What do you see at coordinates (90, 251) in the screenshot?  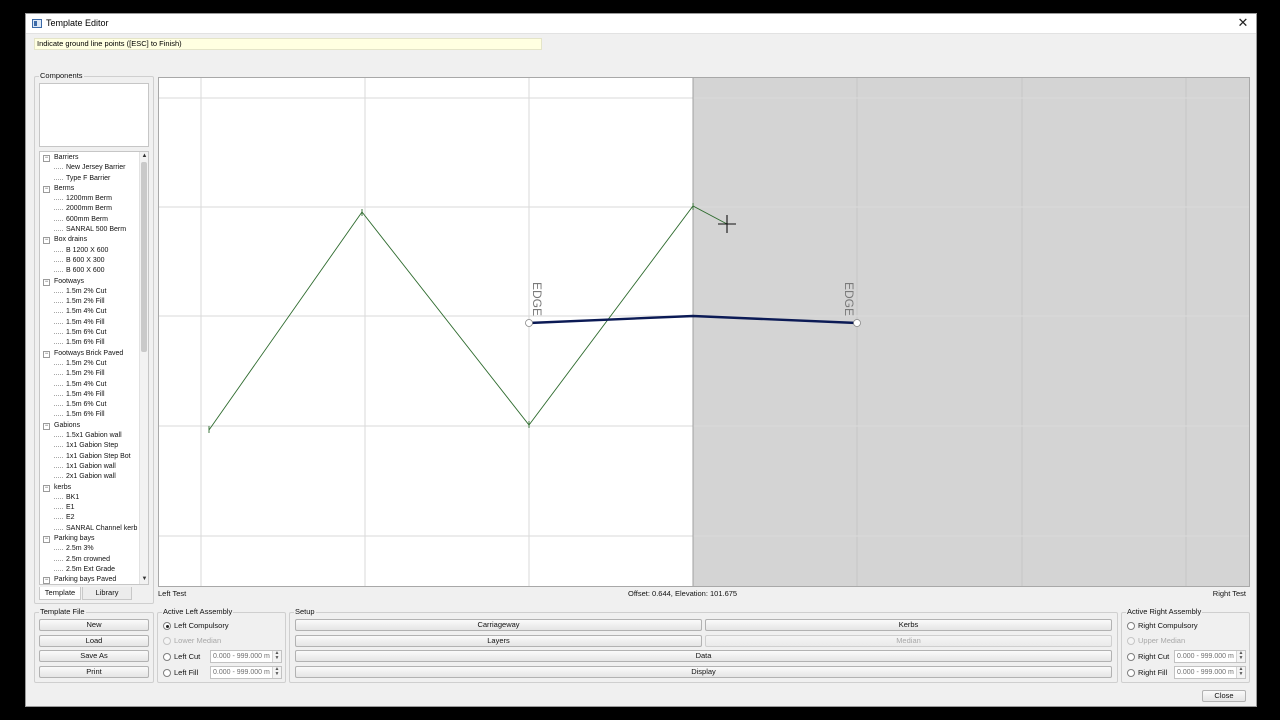 I see `tree-item: B 1200 X 600` at bounding box center [90, 251].